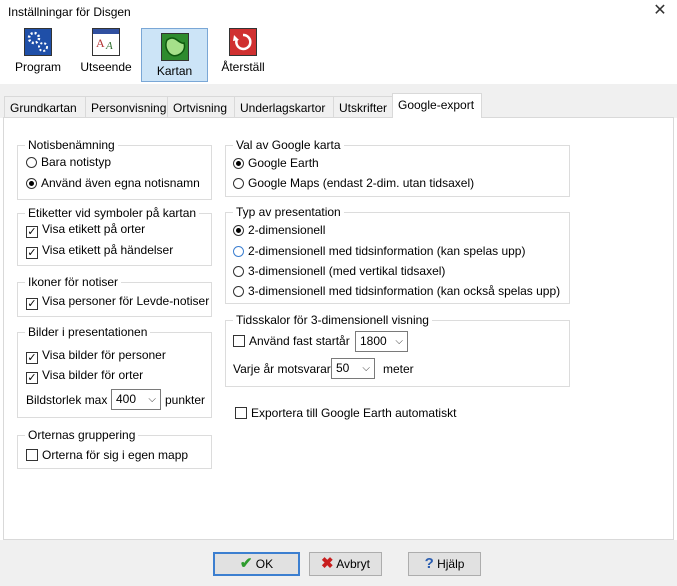 This screenshot has width=677, height=586. I want to click on typ-3d-radio: 3-dimensionell (med vertikal tidsaxel), so click(339, 271).